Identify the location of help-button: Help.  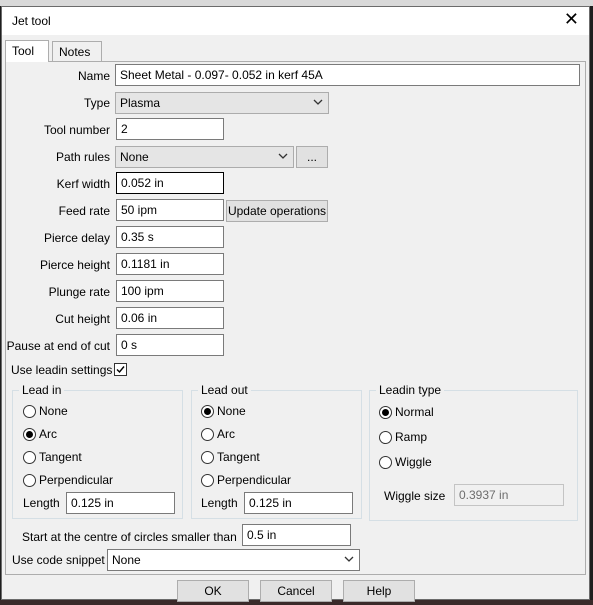
(379, 591).